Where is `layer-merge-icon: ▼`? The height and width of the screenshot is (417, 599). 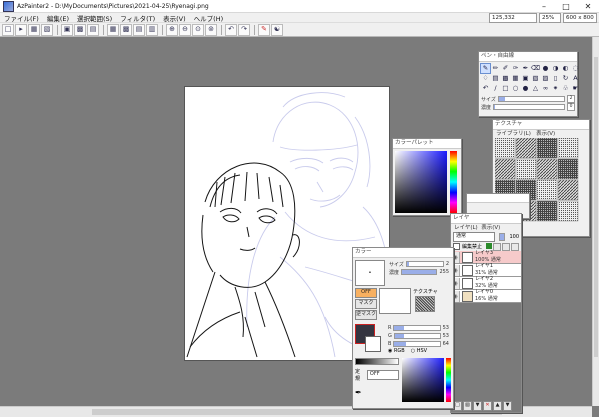 layer-merge-icon: ▼ is located at coordinates (477, 406).